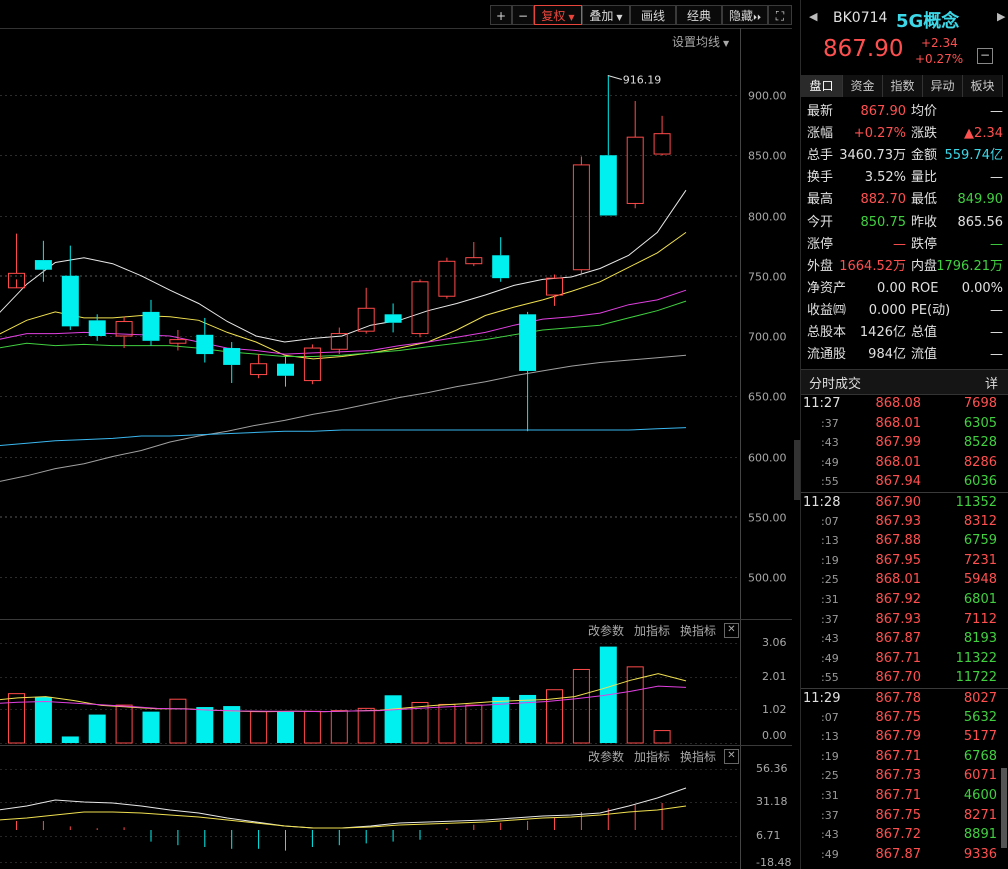 The image size is (1008, 869). I want to click on tab-zhishu: 指数, so click(903, 86).